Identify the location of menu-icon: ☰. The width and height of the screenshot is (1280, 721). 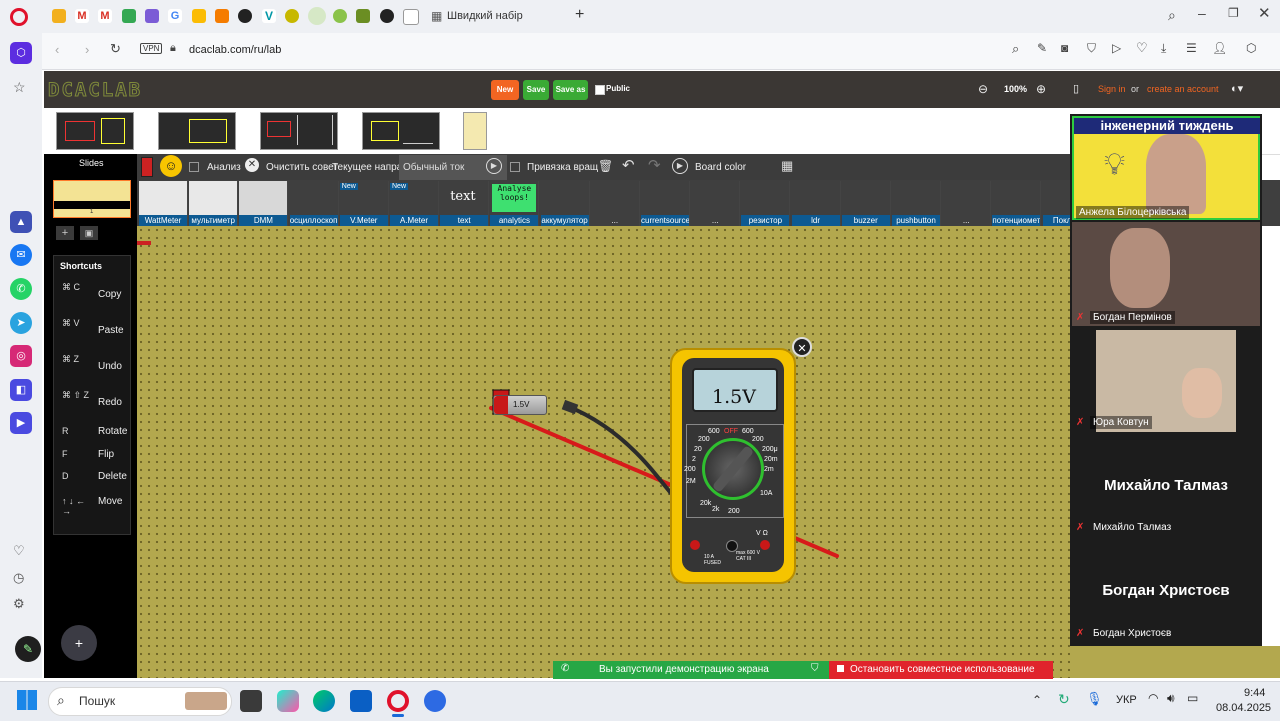
(1191, 48).